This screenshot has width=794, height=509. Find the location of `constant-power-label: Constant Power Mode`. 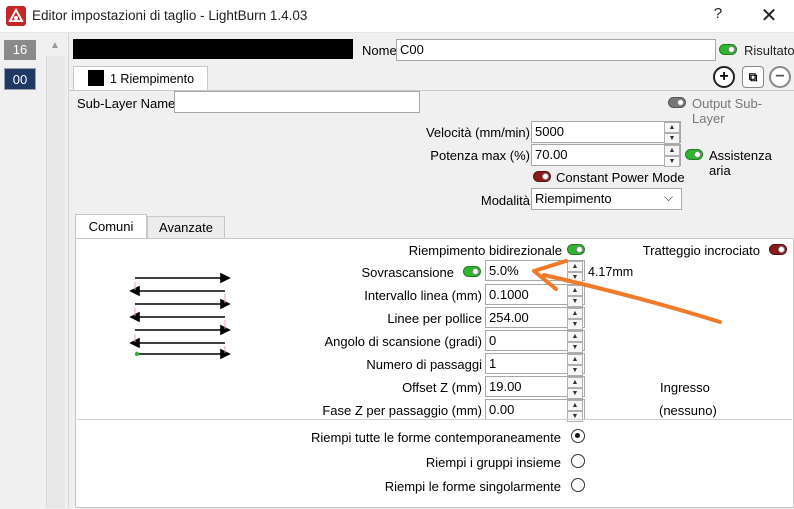

constant-power-label: Constant Power Mode is located at coordinates (620, 177).